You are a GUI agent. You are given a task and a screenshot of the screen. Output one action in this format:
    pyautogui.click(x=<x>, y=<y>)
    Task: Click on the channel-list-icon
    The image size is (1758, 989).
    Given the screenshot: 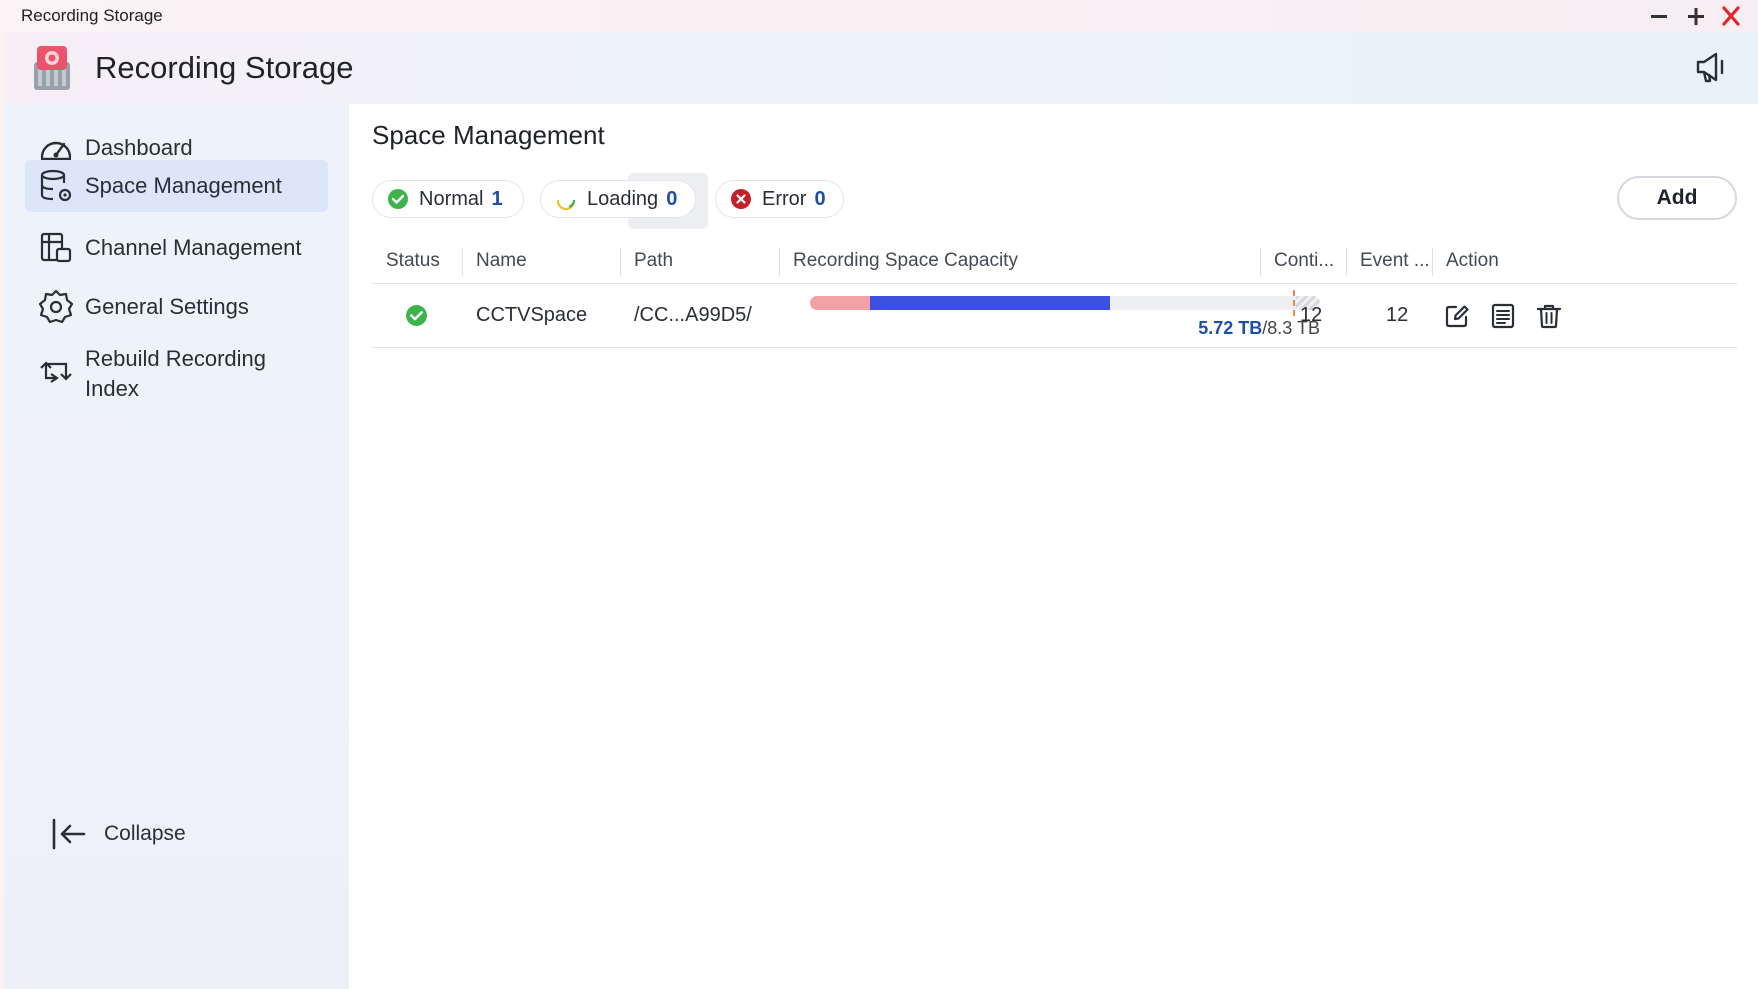 What is the action you would take?
    pyautogui.click(x=56, y=248)
    